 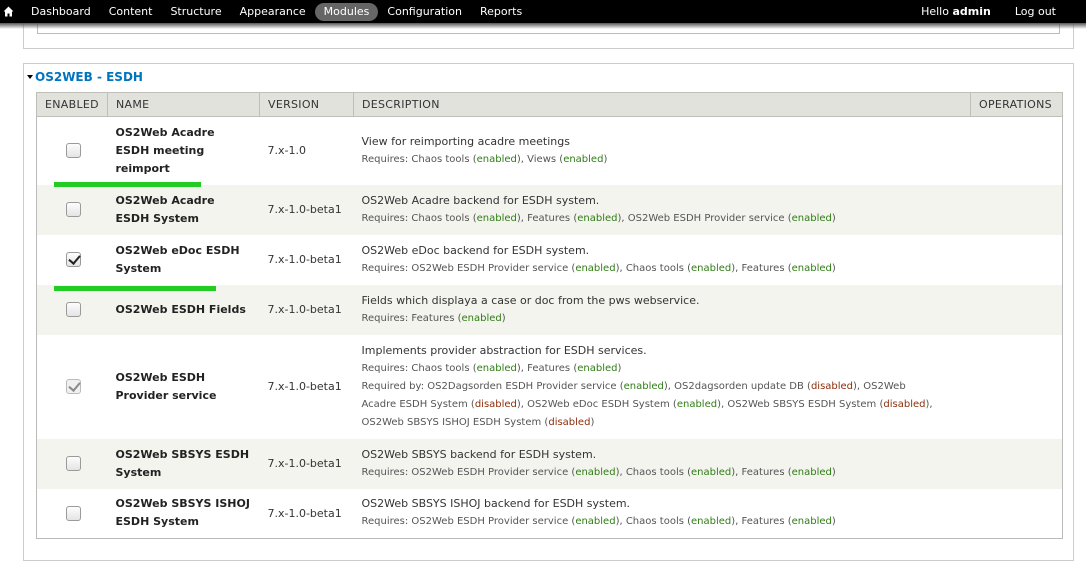 I want to click on user-greeting: Hello admin, so click(x=956, y=11).